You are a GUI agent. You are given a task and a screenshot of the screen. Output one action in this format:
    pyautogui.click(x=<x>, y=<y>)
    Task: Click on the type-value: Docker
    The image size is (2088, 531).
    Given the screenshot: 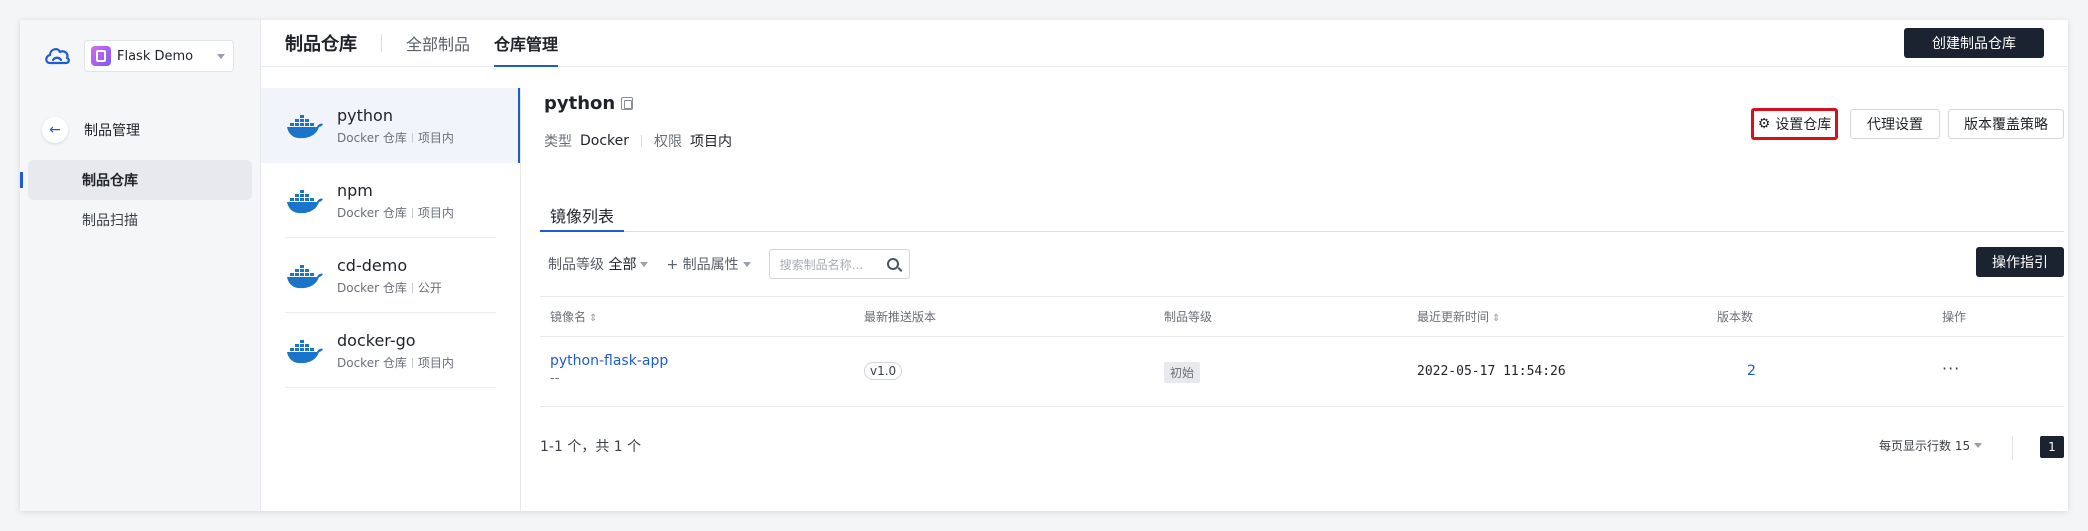 What is the action you would take?
    pyautogui.click(x=605, y=141)
    